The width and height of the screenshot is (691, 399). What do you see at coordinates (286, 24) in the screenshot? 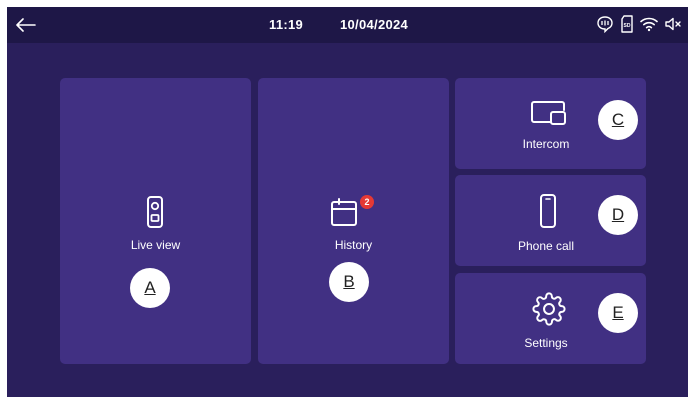
I see `clock-time: 11:19` at bounding box center [286, 24].